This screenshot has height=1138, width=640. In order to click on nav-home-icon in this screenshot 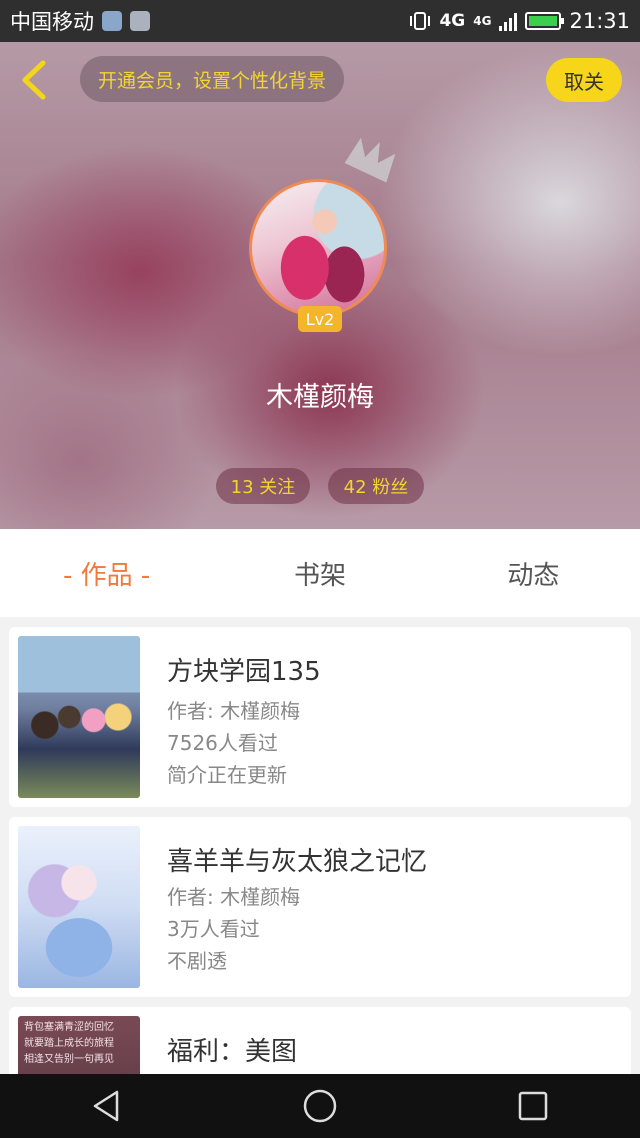, I will do `click(320, 1106)`.